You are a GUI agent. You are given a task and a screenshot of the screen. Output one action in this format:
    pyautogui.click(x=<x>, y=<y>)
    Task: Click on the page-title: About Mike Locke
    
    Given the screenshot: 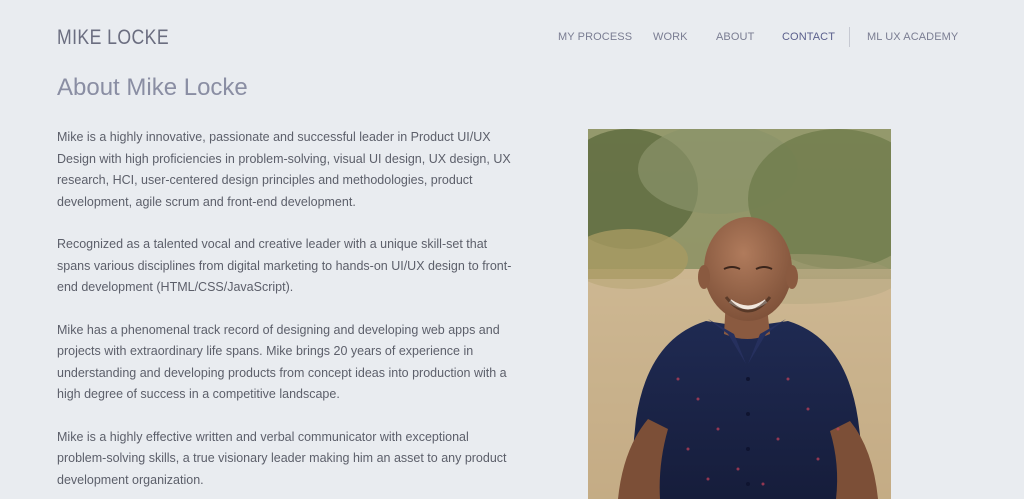 What is the action you would take?
    pyautogui.click(x=152, y=87)
    